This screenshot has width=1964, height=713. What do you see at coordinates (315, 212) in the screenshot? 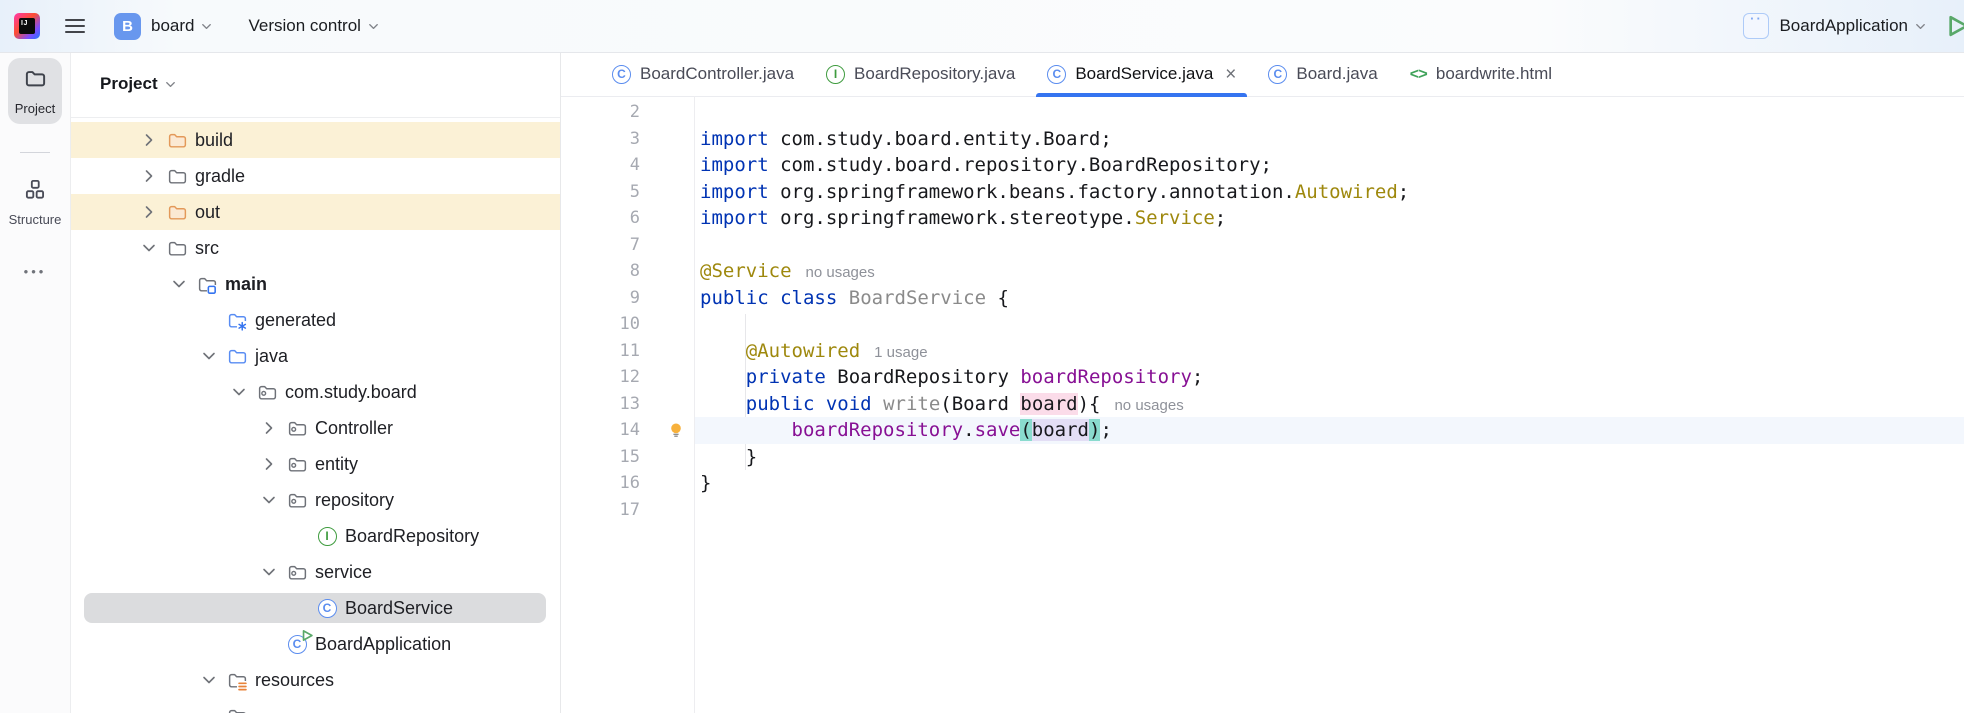
I see `tree-item-out: out` at bounding box center [315, 212].